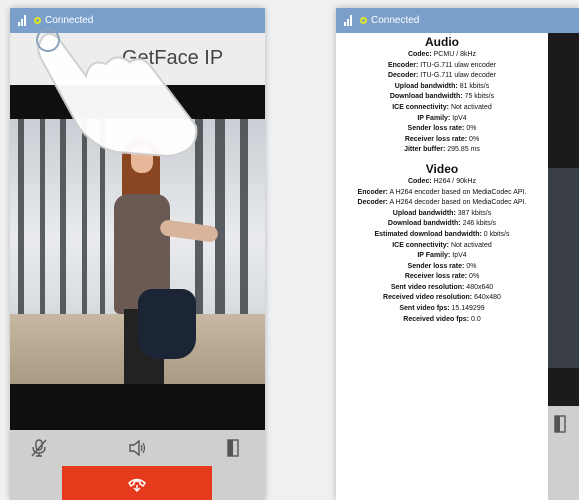 The height and width of the screenshot is (500, 579). I want to click on stat-row: Upload bandwidth: 387 kbits/s, so click(442, 213).